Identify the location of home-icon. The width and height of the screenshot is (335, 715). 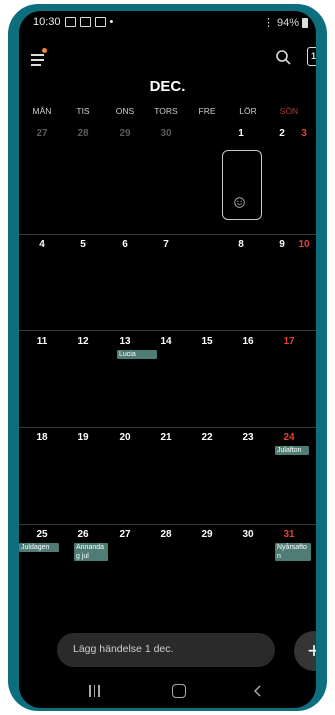
(179, 691).